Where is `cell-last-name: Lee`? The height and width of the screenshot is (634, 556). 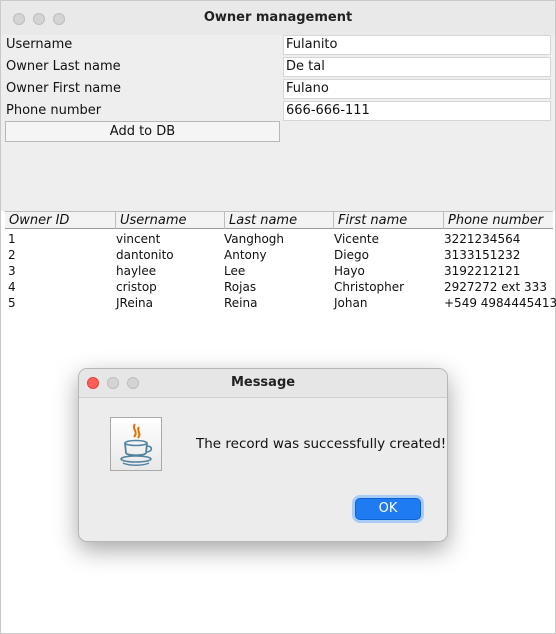
cell-last-name: Lee is located at coordinates (235, 271).